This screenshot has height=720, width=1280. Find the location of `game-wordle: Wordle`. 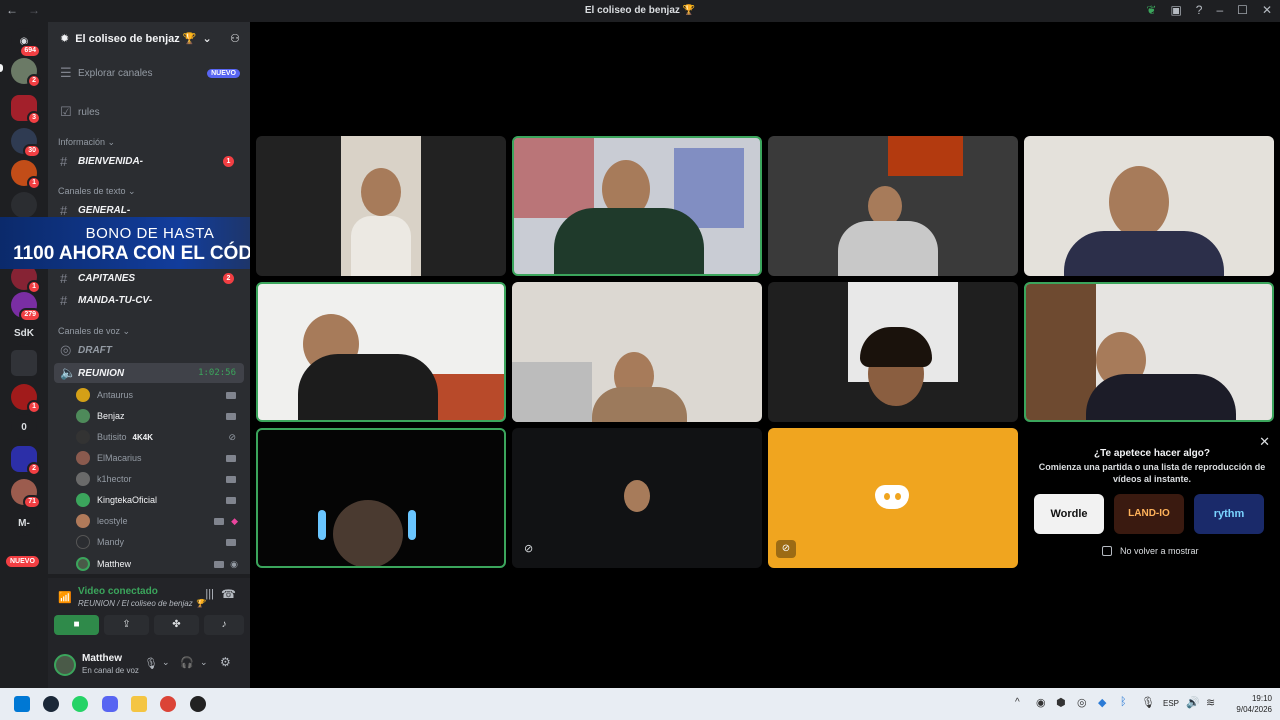

game-wordle: Wordle is located at coordinates (1069, 514).